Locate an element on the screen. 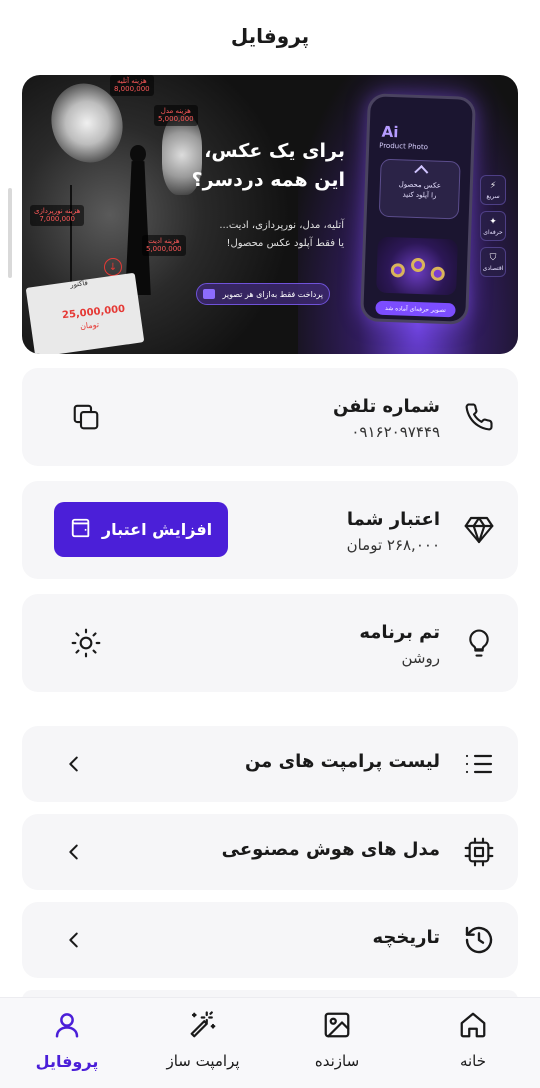 The width and height of the screenshot is (540, 1088). user-icon is located at coordinates (67, 1027).